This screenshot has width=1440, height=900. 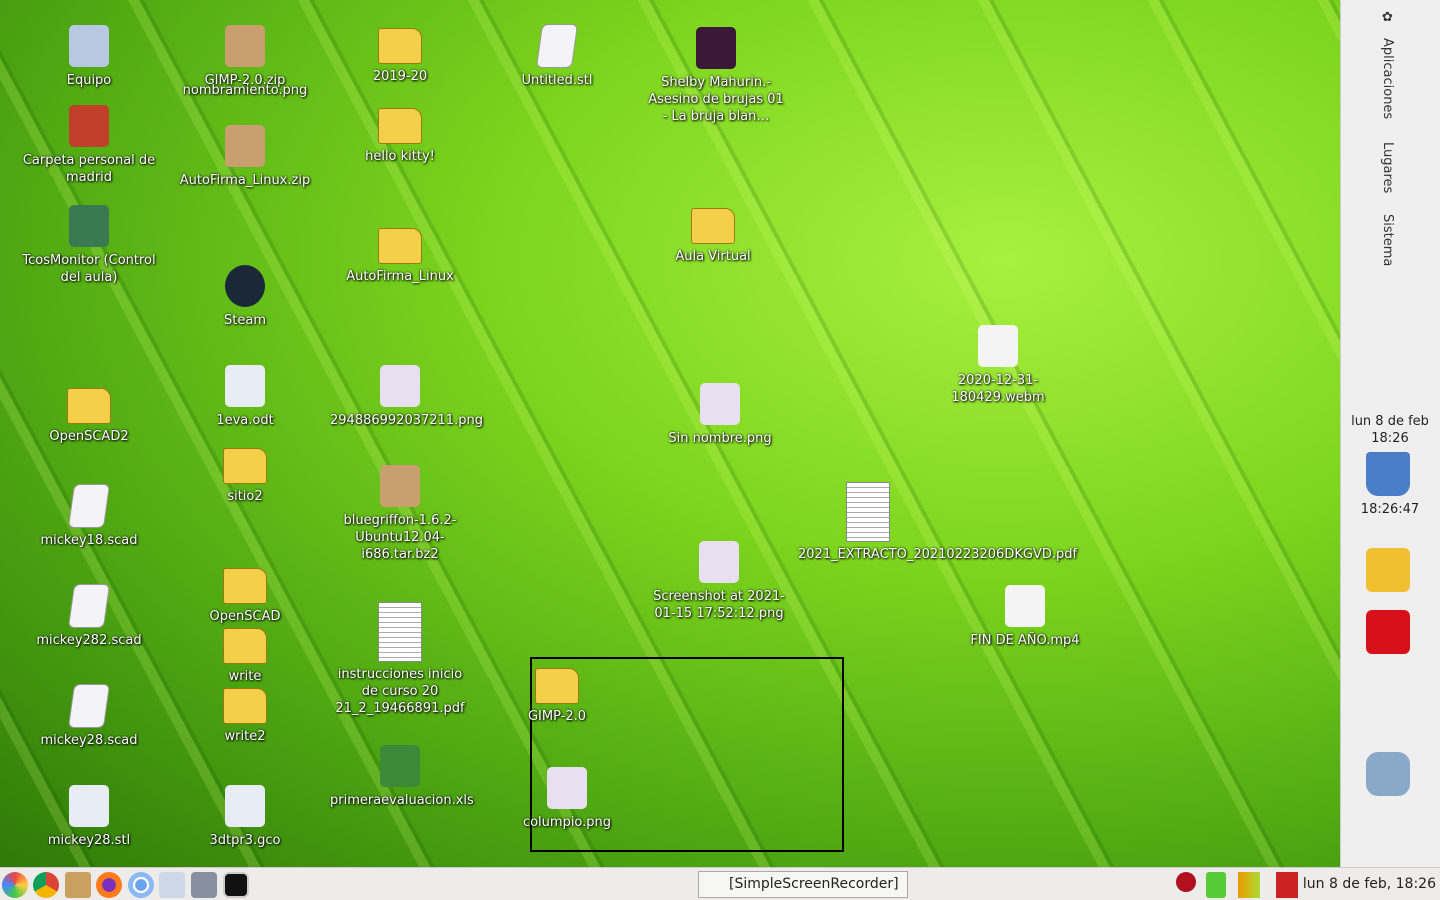 What do you see at coordinates (245, 593) in the screenshot?
I see `desktop-icon: OpenSCAD` at bounding box center [245, 593].